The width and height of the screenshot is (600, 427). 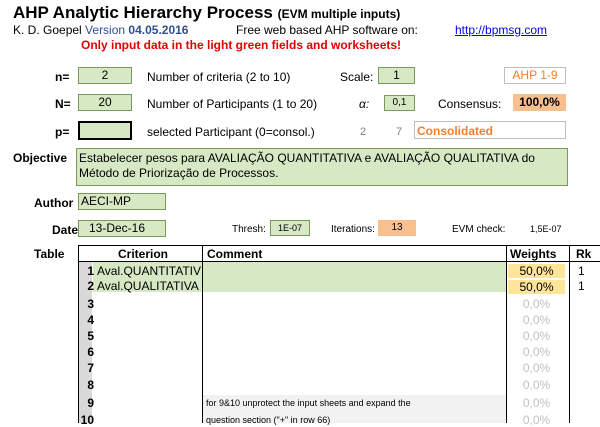 I want to click on evm-check-label: EVM check:, so click(x=479, y=229).